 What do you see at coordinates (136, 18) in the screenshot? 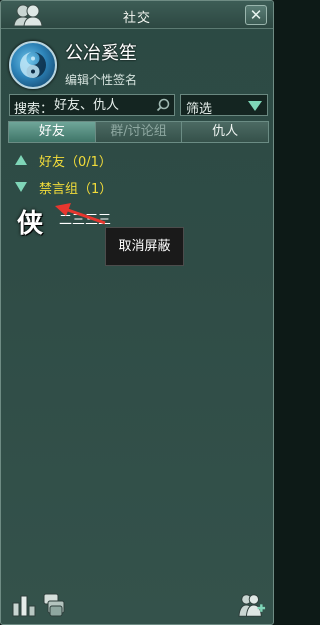
I see `window-title: 社交` at bounding box center [136, 18].